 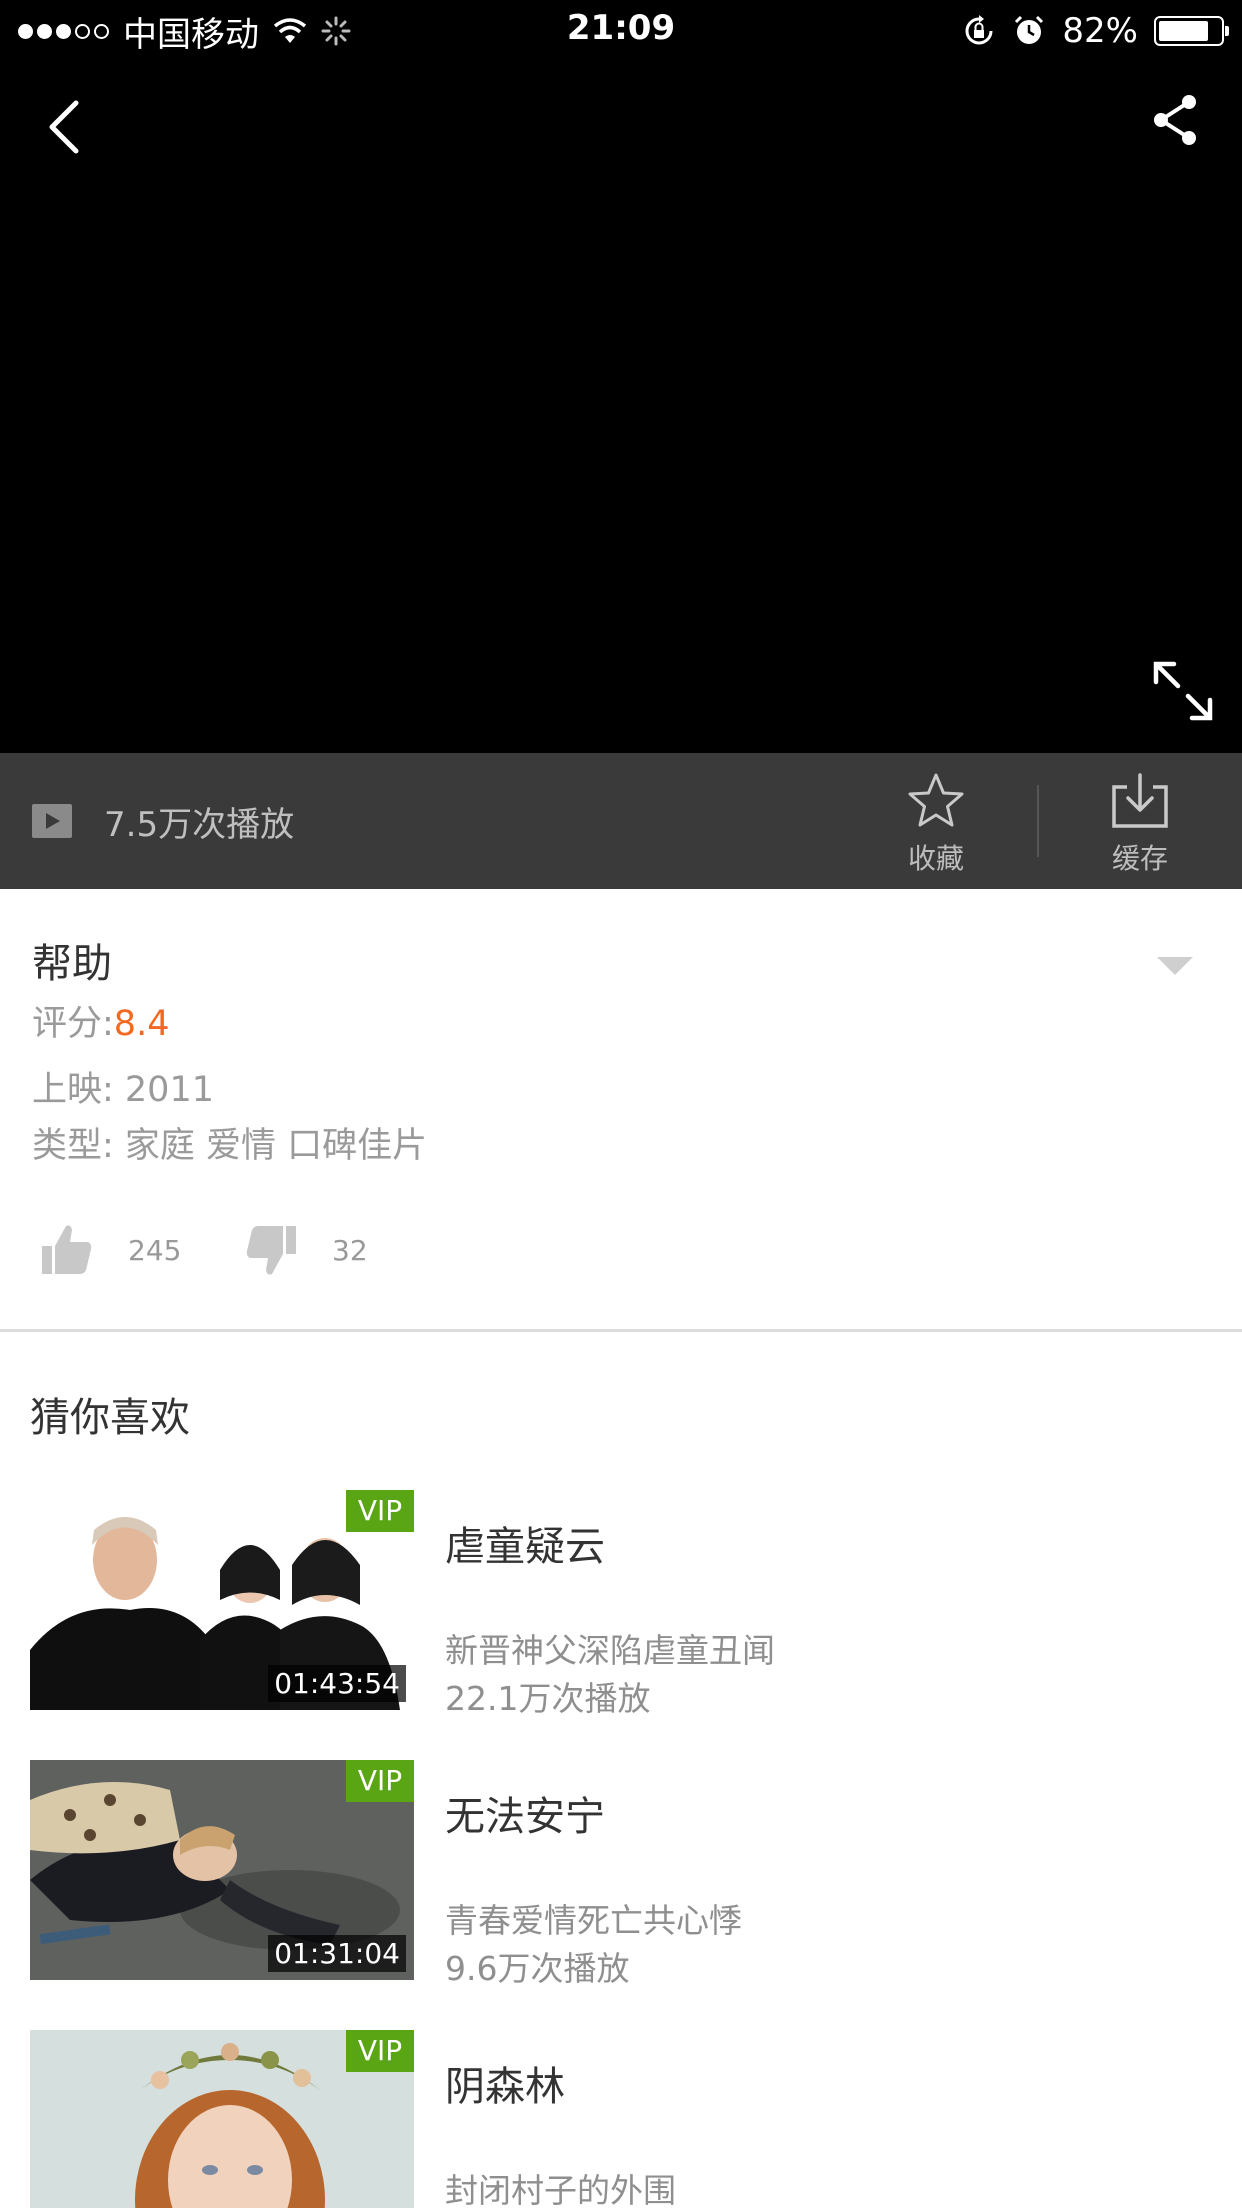 What do you see at coordinates (979, 30) in the screenshot?
I see `rotation-lock-icon` at bounding box center [979, 30].